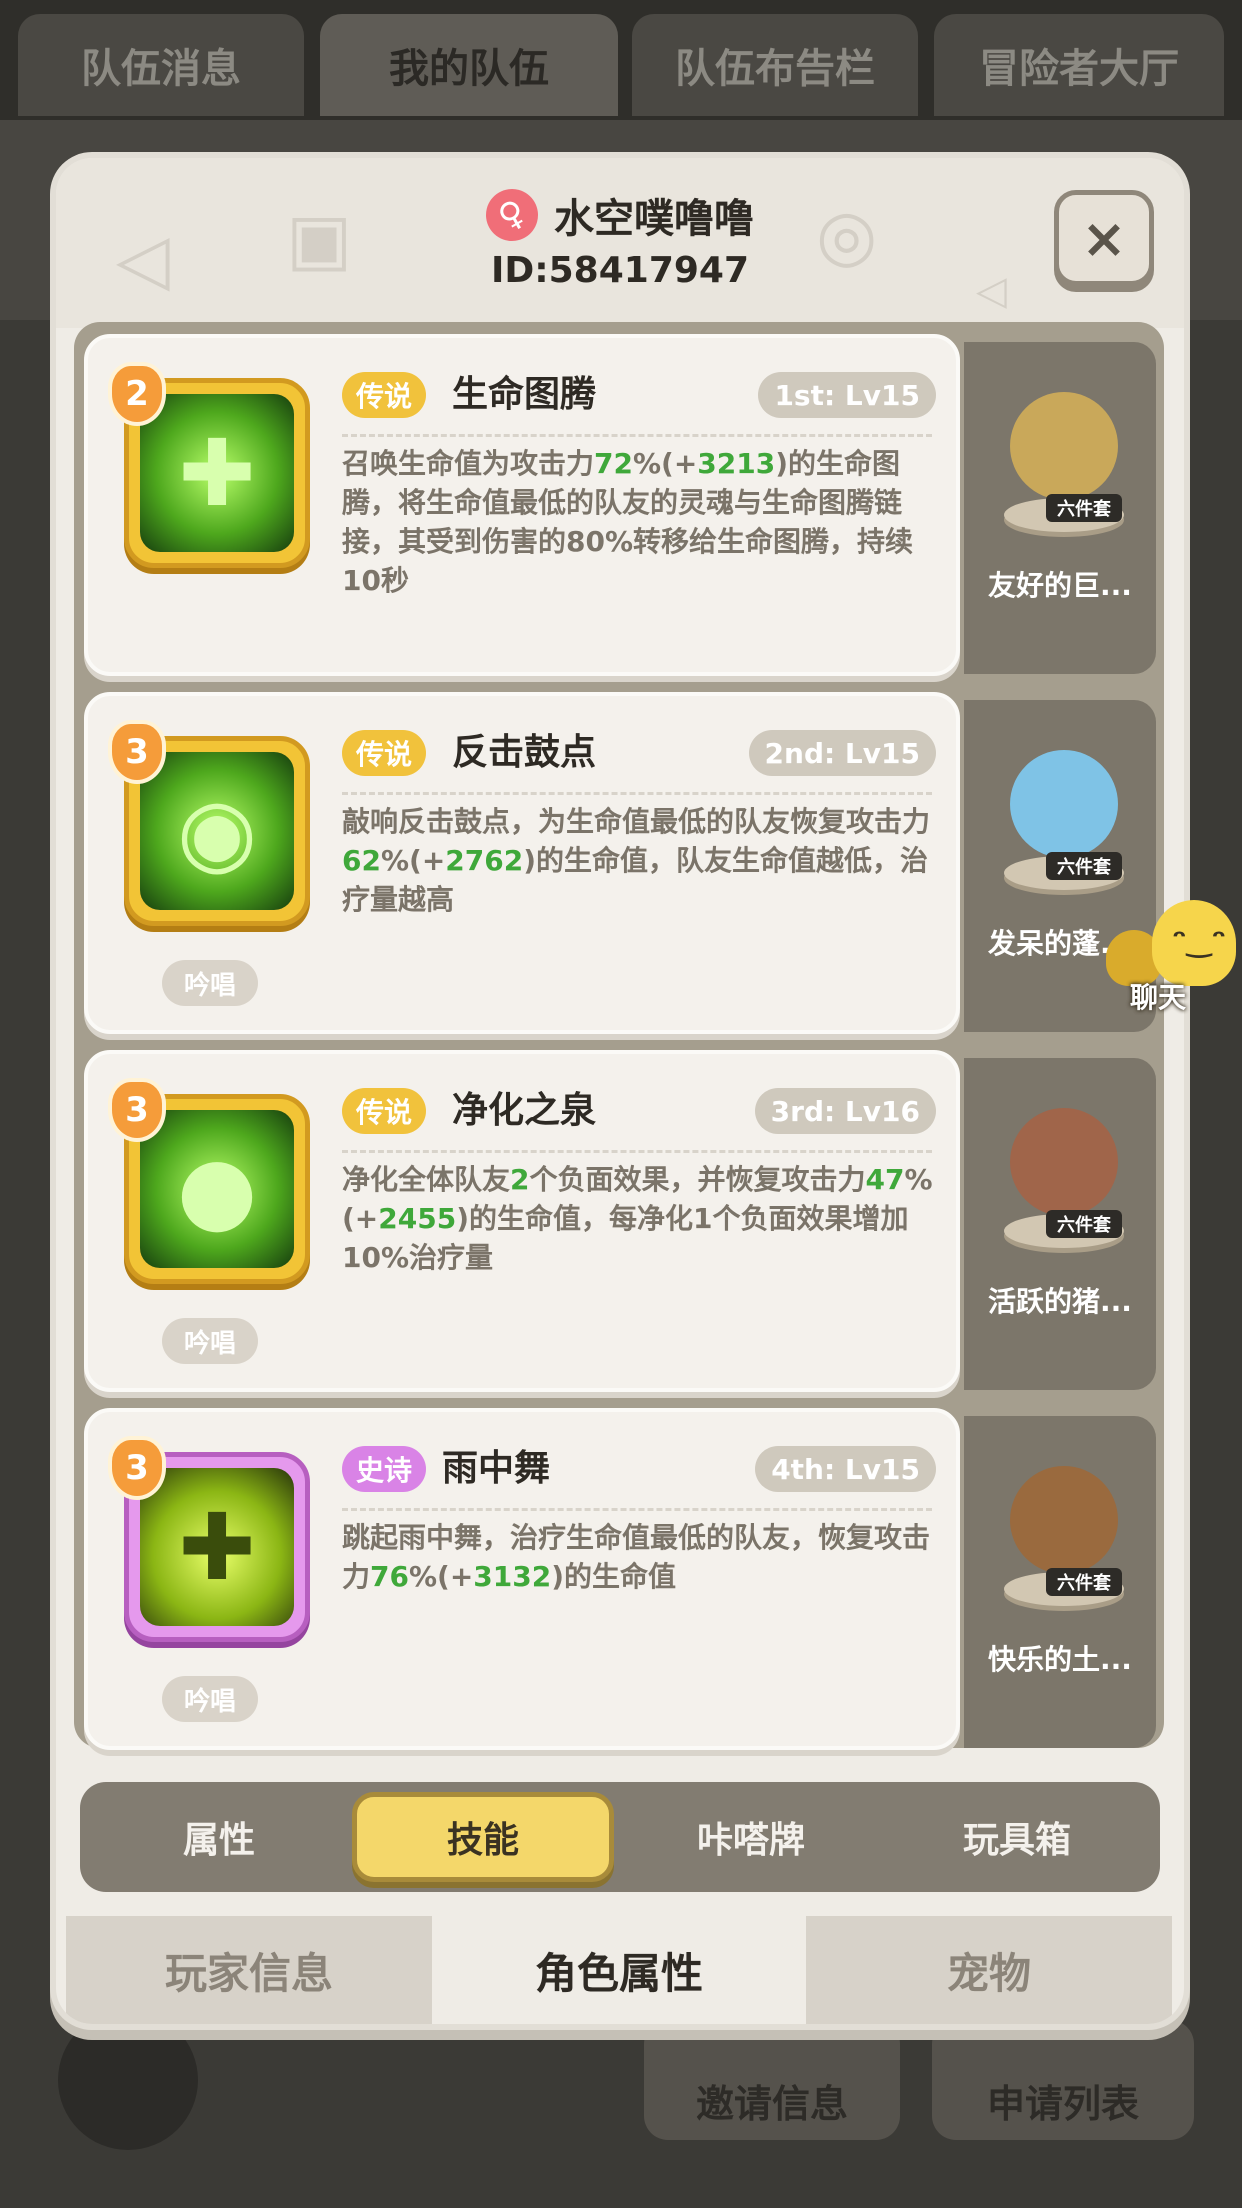  I want to click on rarity-tag: 史诗, so click(384, 1469).